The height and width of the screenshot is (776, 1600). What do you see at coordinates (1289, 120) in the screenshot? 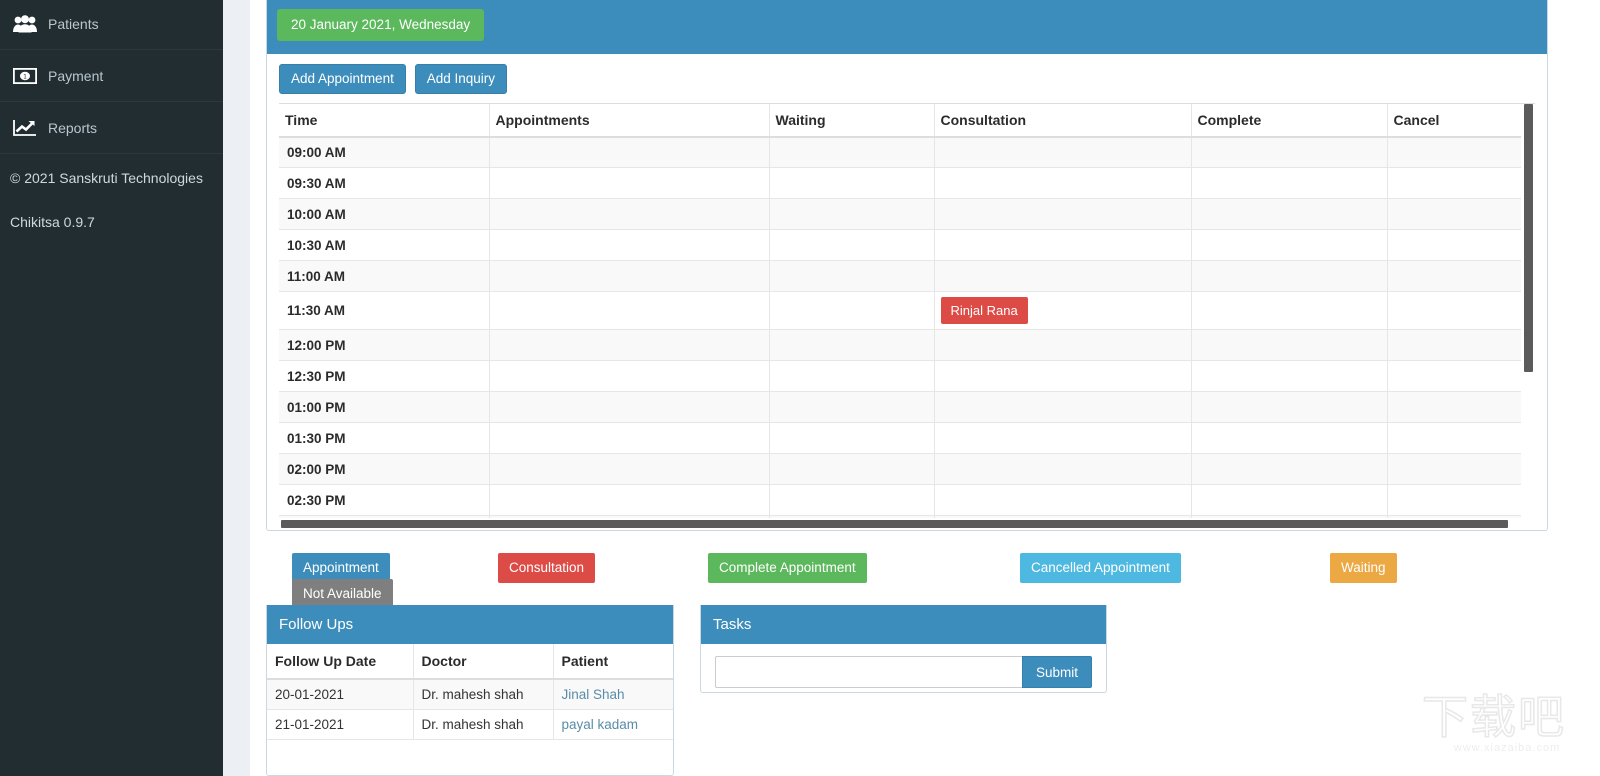
I see `column-header-complete: Complete` at bounding box center [1289, 120].